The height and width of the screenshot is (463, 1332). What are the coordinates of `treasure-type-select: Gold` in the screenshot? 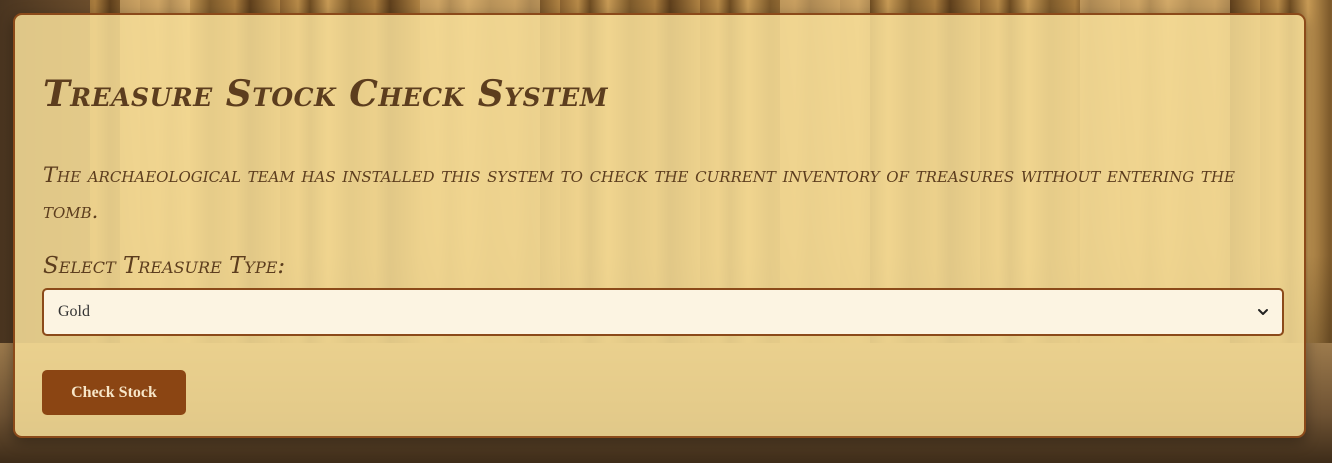 It's located at (663, 312).